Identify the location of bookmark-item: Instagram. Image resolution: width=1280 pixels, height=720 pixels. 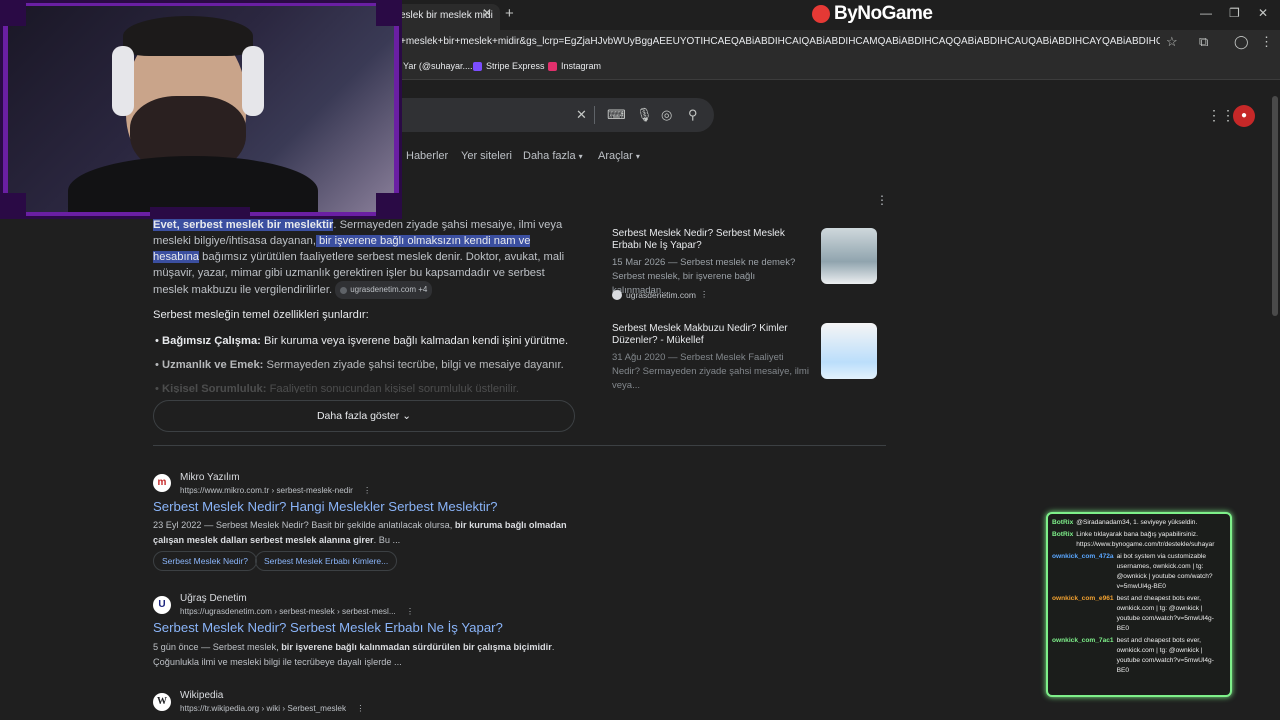
(574, 66).